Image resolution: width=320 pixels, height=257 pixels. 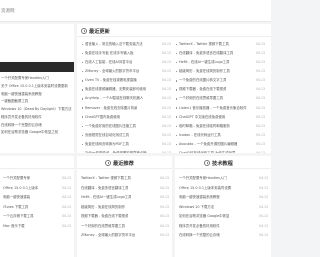 I want to click on item-title: TVBox影视盒子，免费观看影视直播点播, so click(x=116, y=151).